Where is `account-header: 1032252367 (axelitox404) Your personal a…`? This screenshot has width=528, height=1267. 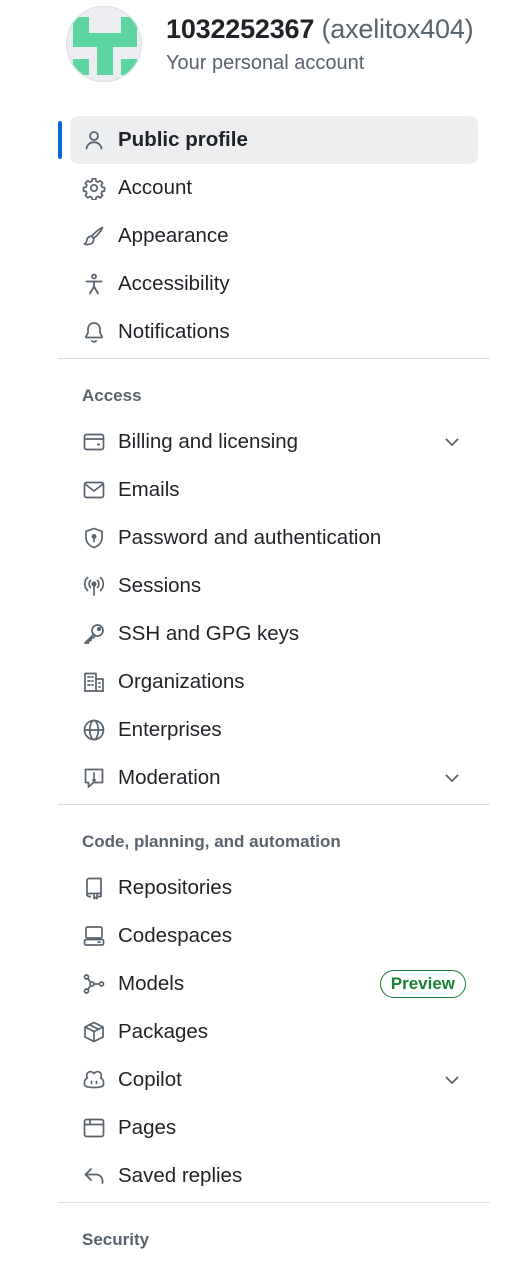
account-header: 1032252367 (axelitox404) Your personal a… is located at coordinates (296, 46).